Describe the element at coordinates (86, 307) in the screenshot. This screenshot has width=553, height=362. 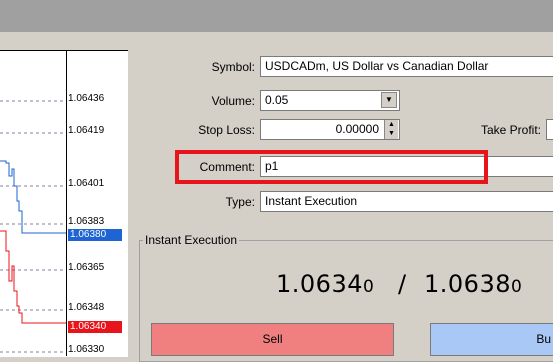
I see `price-tick: 1.06348` at that location.